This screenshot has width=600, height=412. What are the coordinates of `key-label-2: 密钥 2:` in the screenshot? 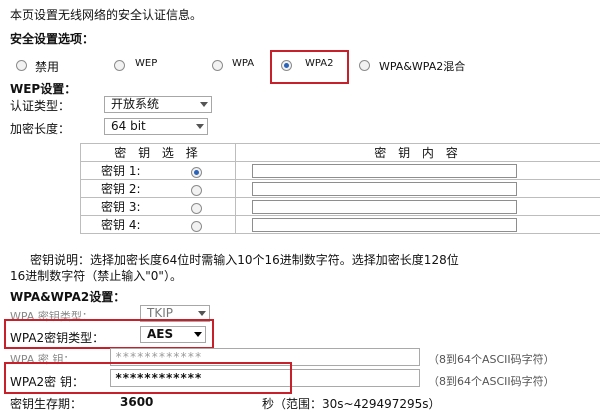 It's located at (121, 189).